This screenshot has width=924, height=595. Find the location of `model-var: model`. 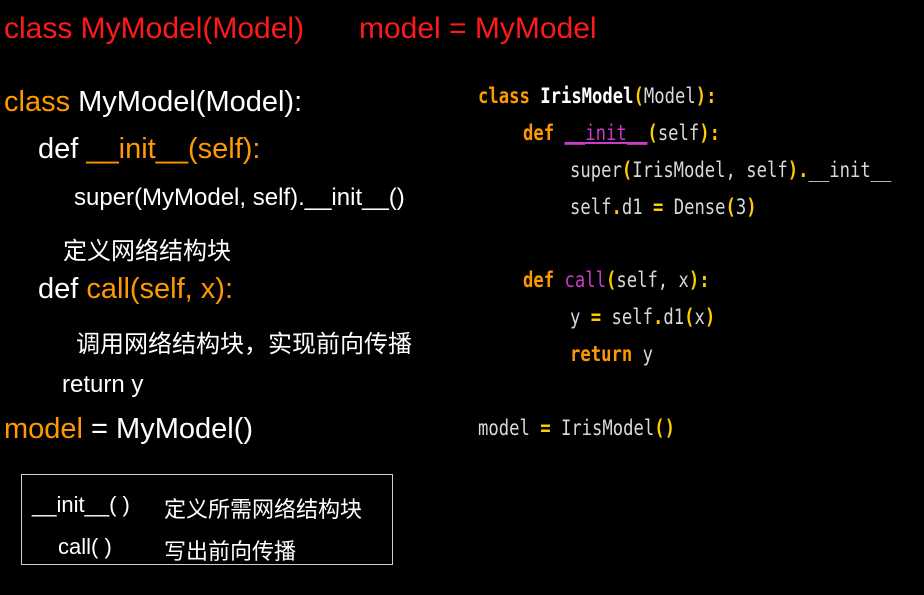

model-var: model is located at coordinates (43, 429).